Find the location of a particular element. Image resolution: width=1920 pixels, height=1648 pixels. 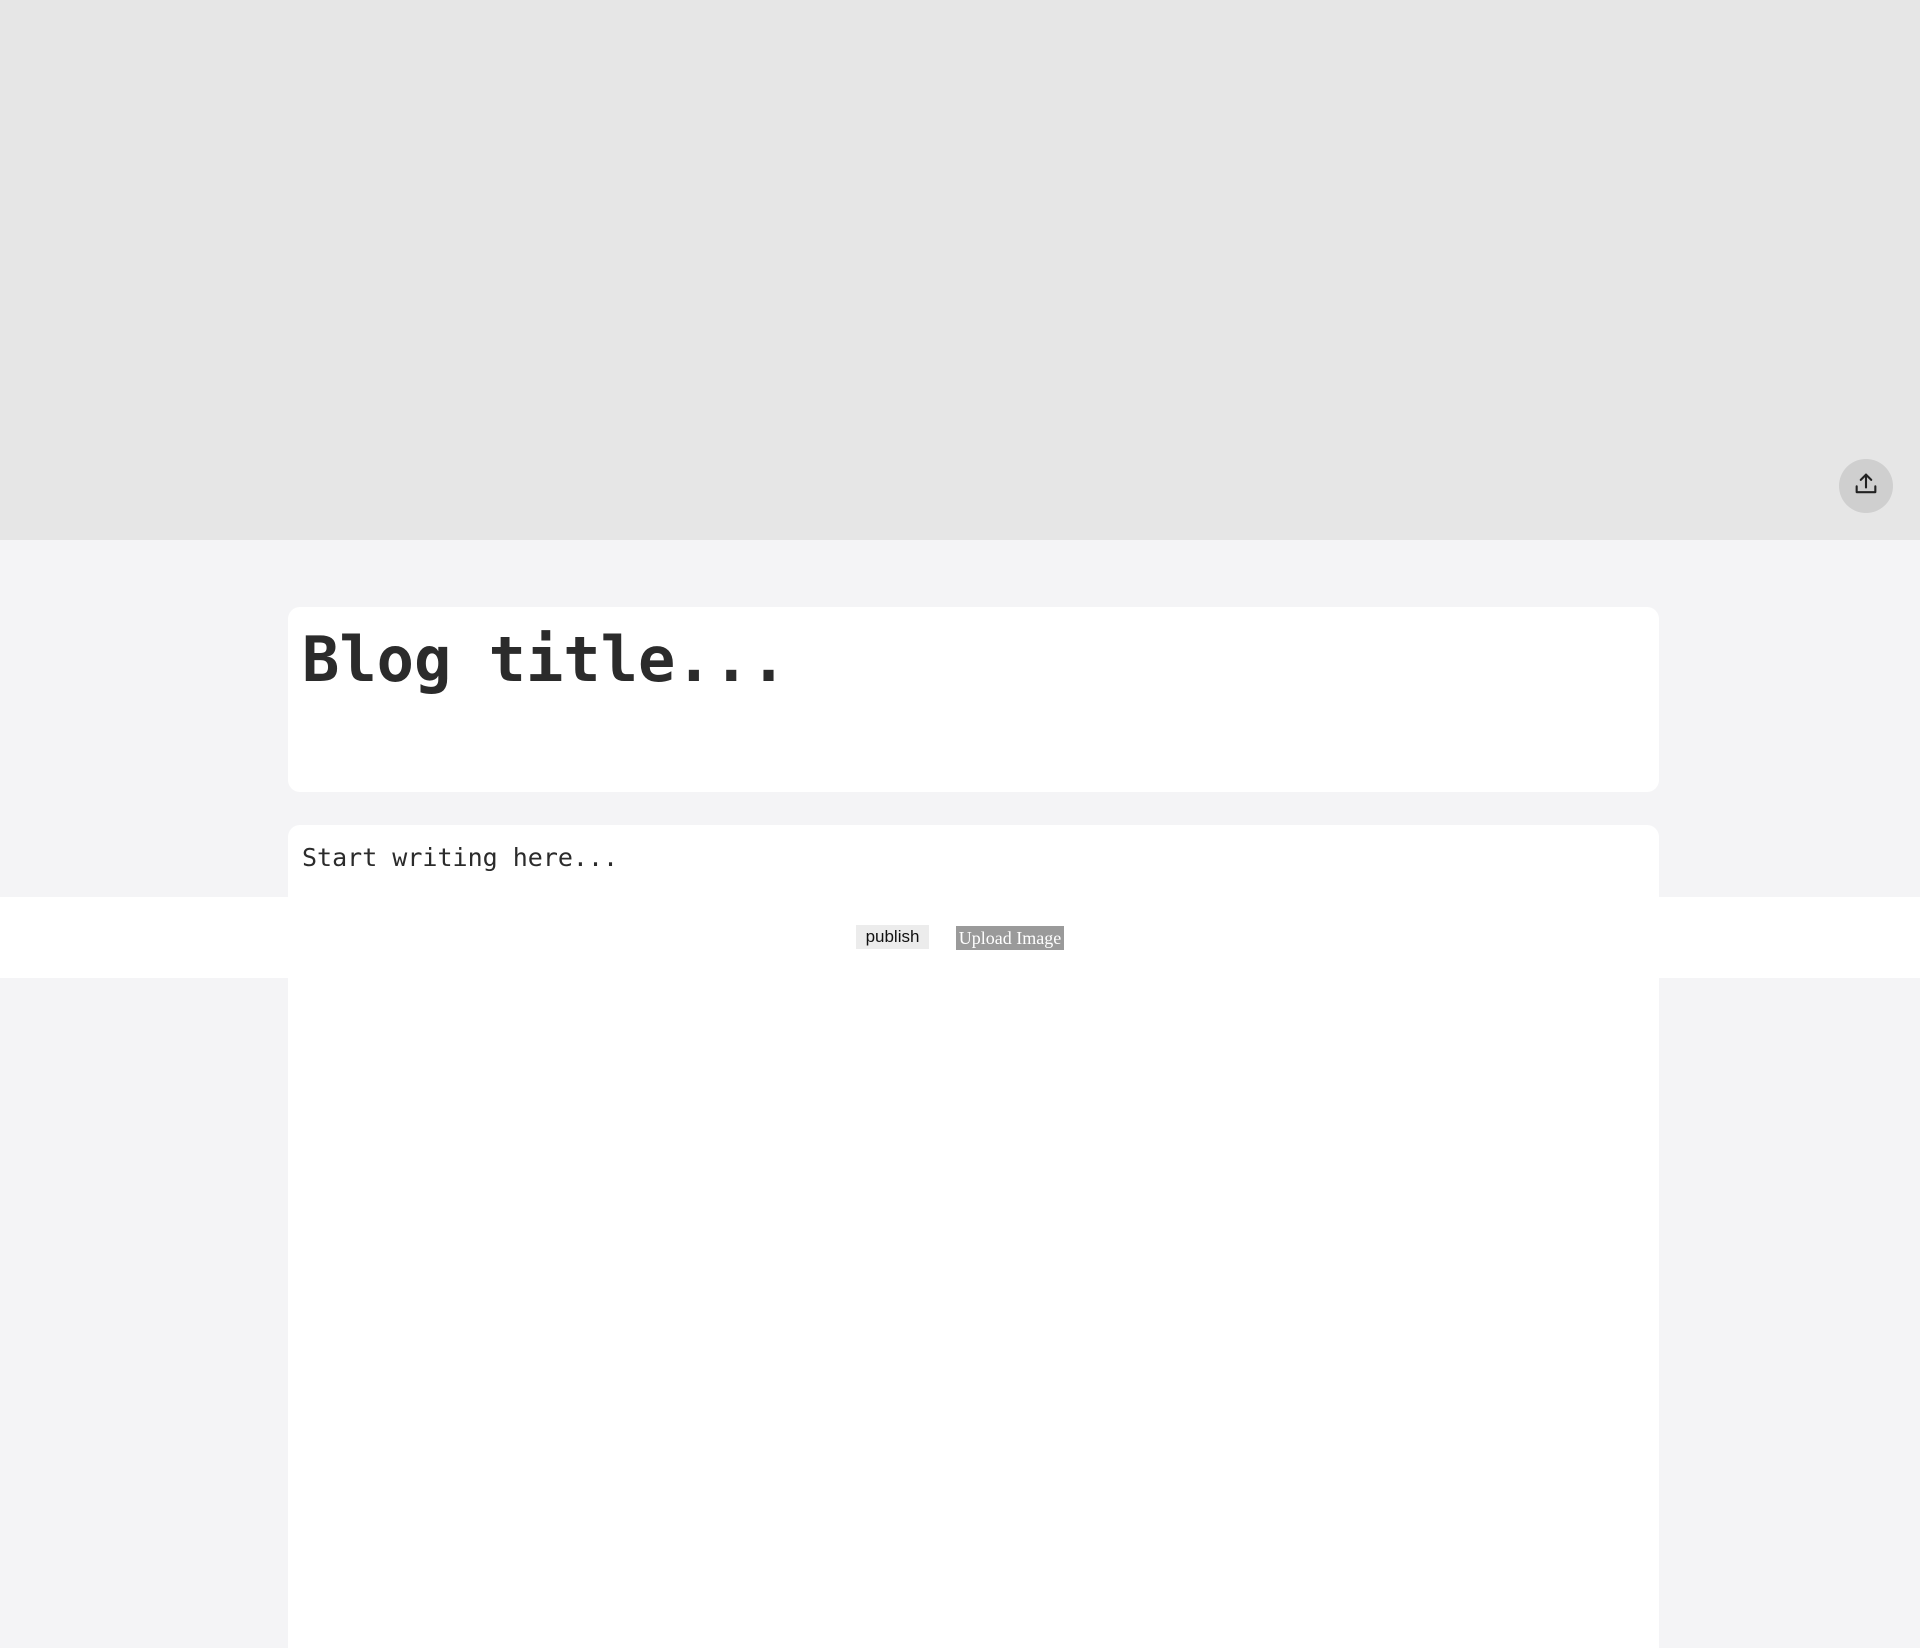

upload-icon is located at coordinates (1866, 486).